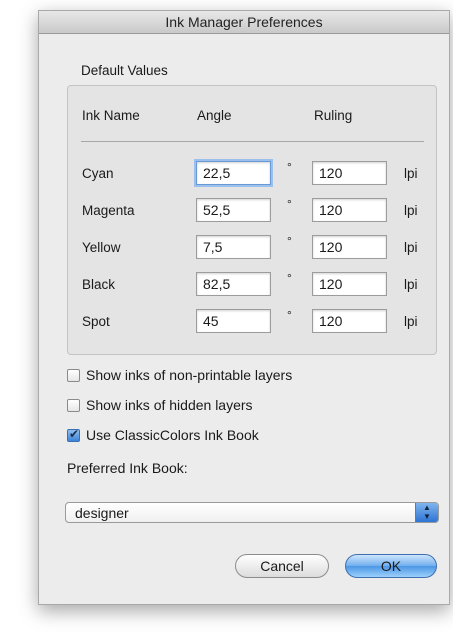 This screenshot has height=635, width=453. I want to click on ink-name-label: Magenta, so click(108, 210).